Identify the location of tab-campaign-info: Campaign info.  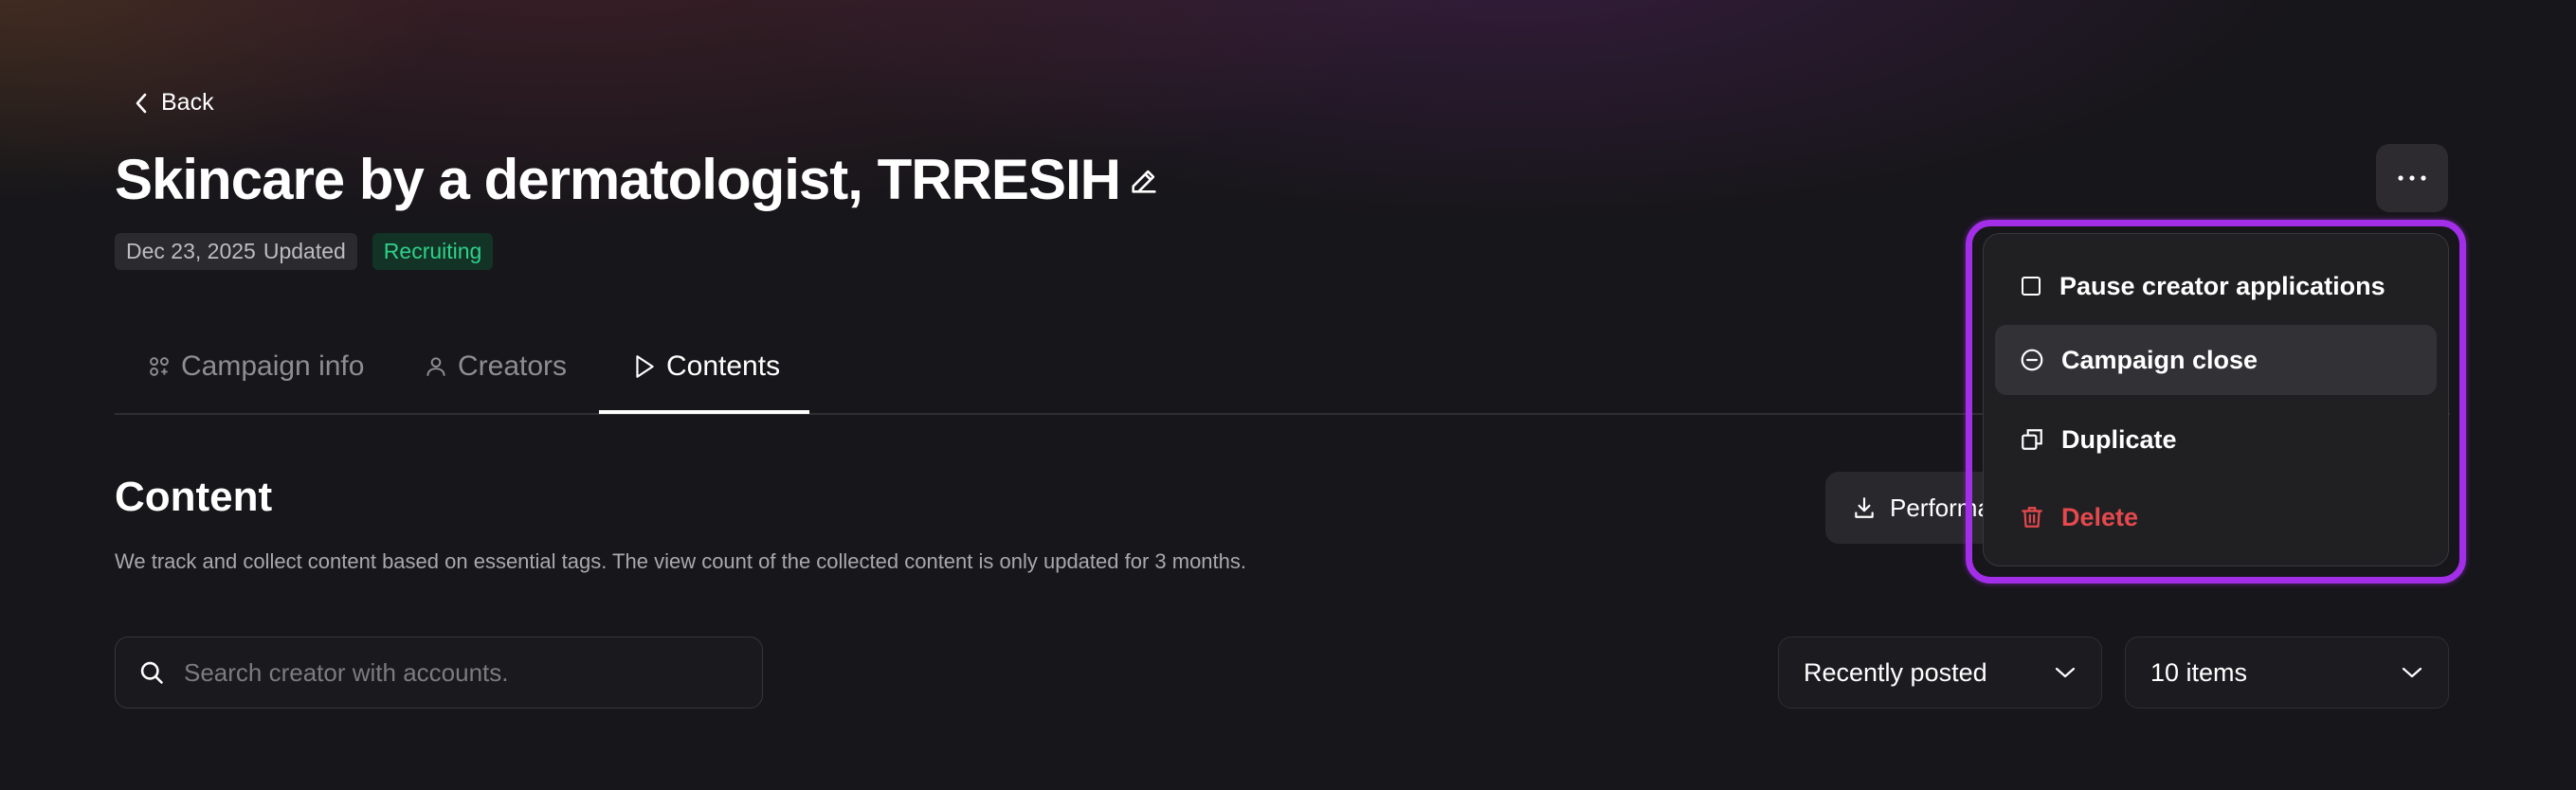
(256, 366).